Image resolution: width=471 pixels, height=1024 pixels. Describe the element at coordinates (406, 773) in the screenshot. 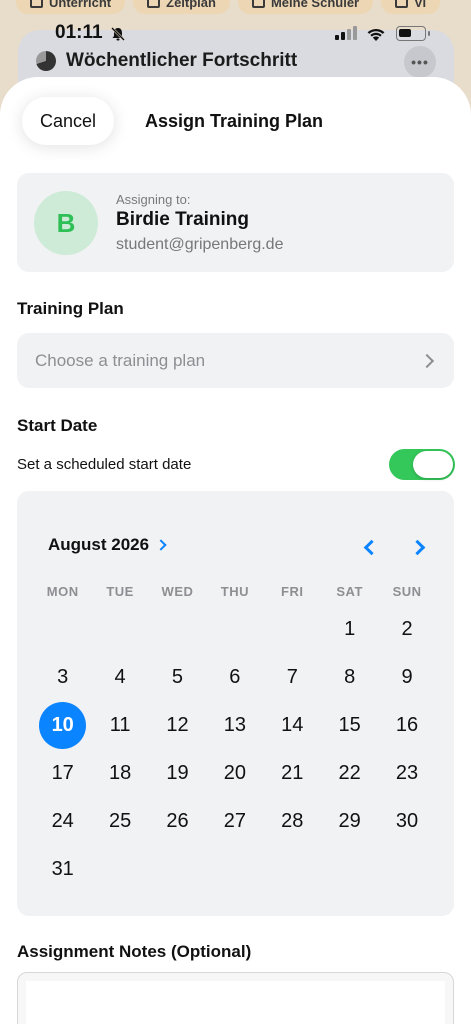

I see `calendar-day: 23` at that location.